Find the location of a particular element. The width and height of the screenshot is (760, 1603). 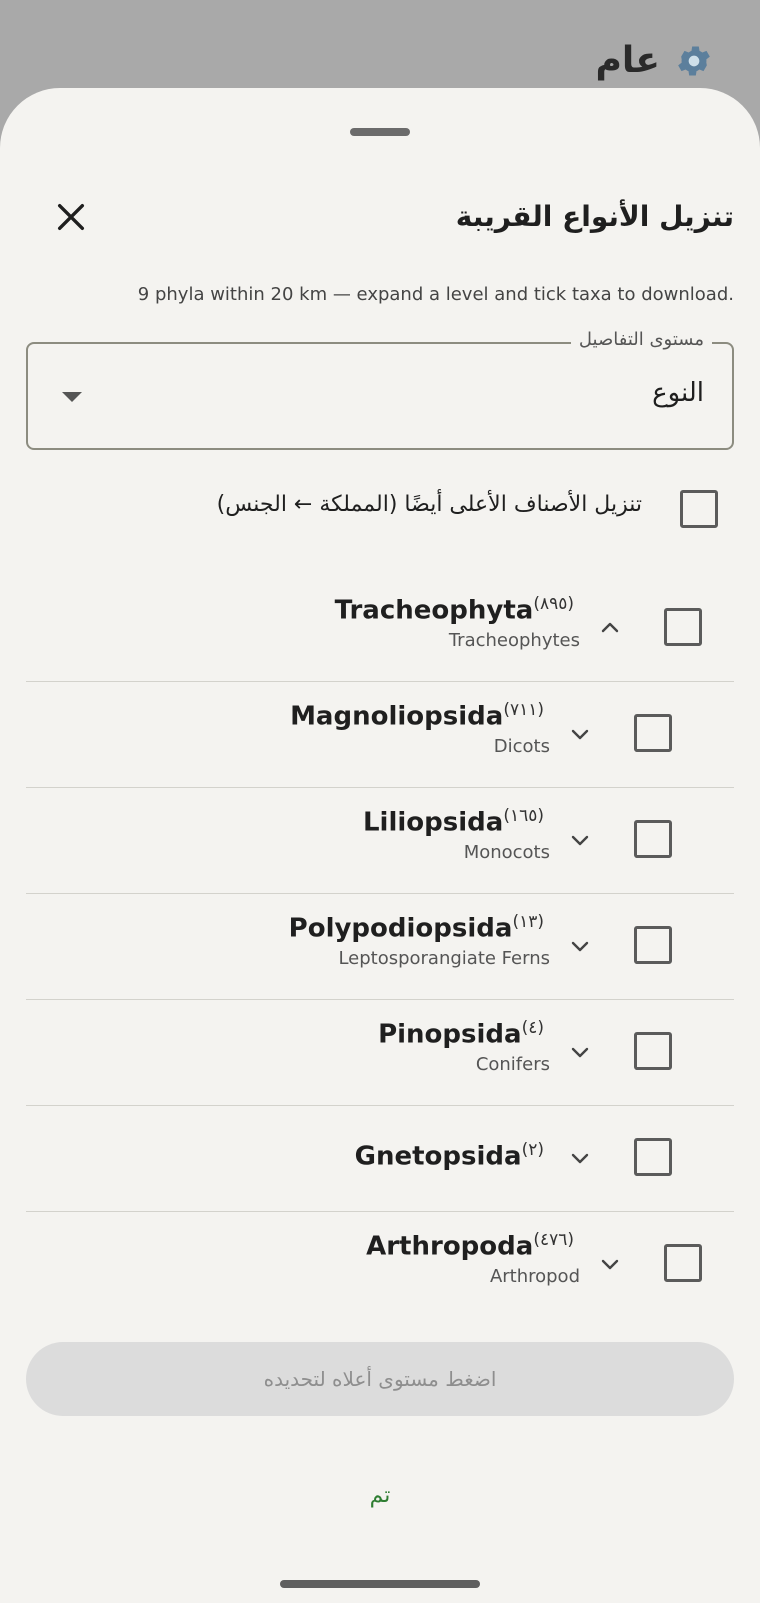

taxon-name: Gnetopsida(٢) is located at coordinates (449, 1156).